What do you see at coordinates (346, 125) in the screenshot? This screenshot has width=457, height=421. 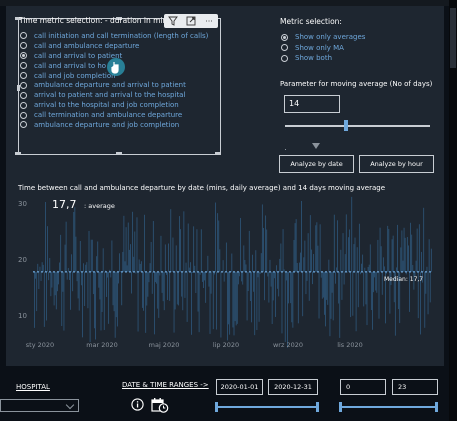 I see `moving-average-slider-thumb` at bounding box center [346, 125].